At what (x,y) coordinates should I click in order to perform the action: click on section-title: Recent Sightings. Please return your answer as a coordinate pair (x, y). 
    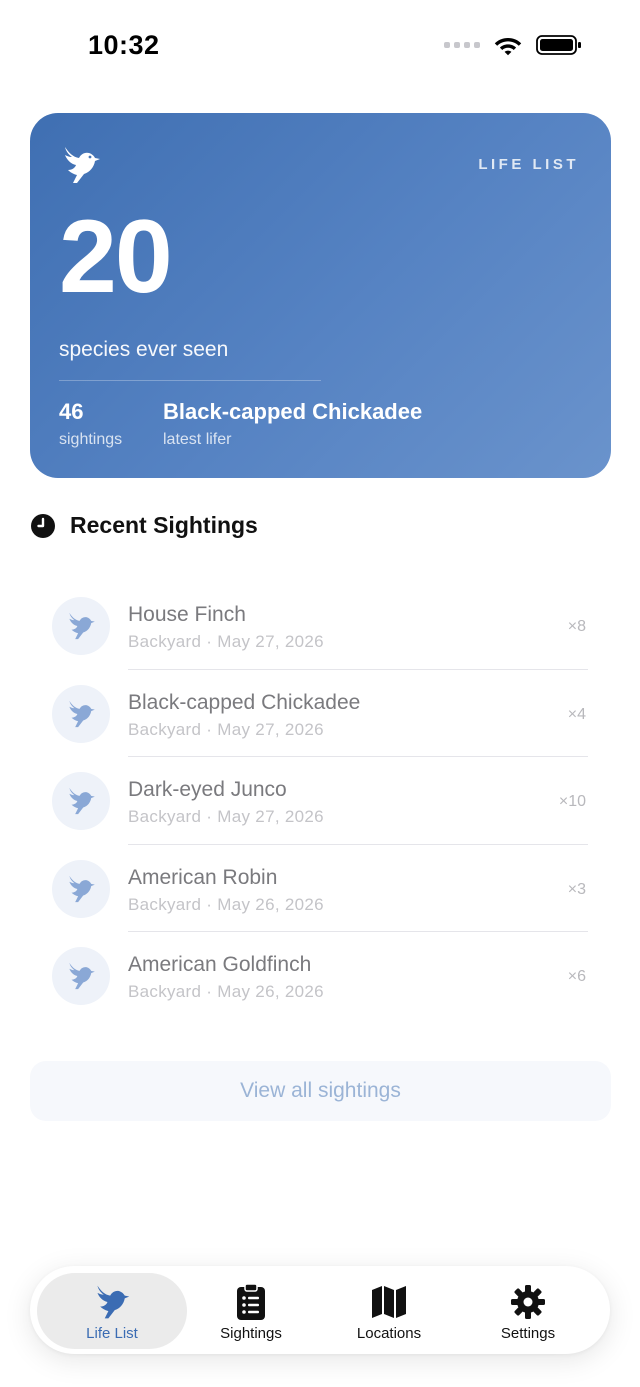
    Looking at the image, I should click on (164, 525).